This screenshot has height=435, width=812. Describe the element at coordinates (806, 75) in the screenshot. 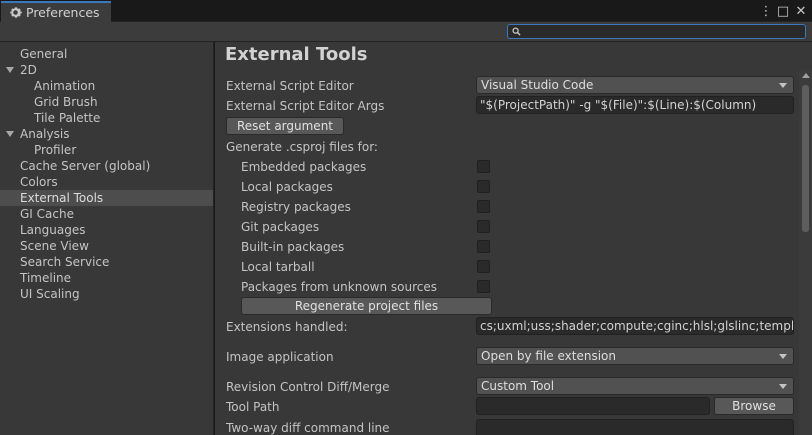

I see `scroll-up-icon` at that location.